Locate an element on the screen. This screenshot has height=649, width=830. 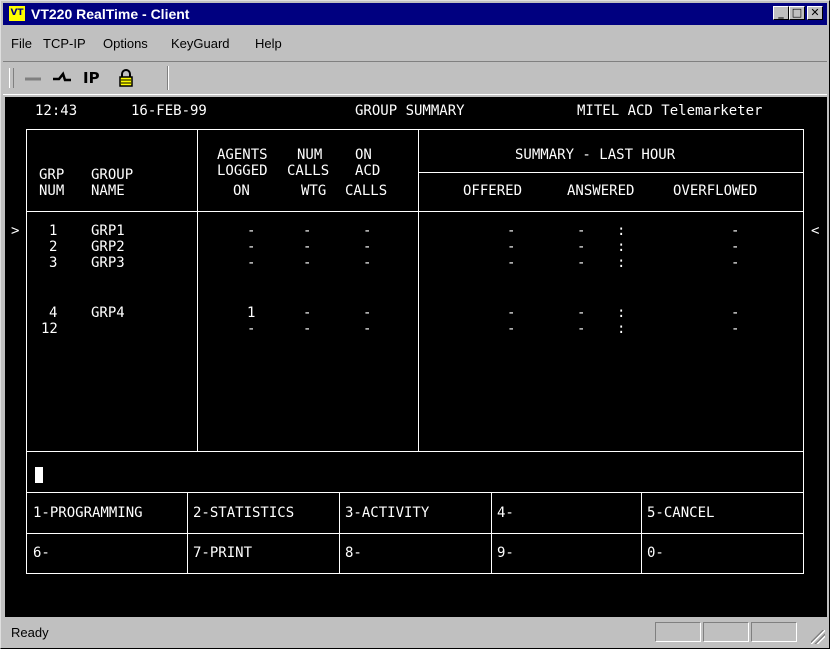
header-agents: AGENTS is located at coordinates (242, 155).